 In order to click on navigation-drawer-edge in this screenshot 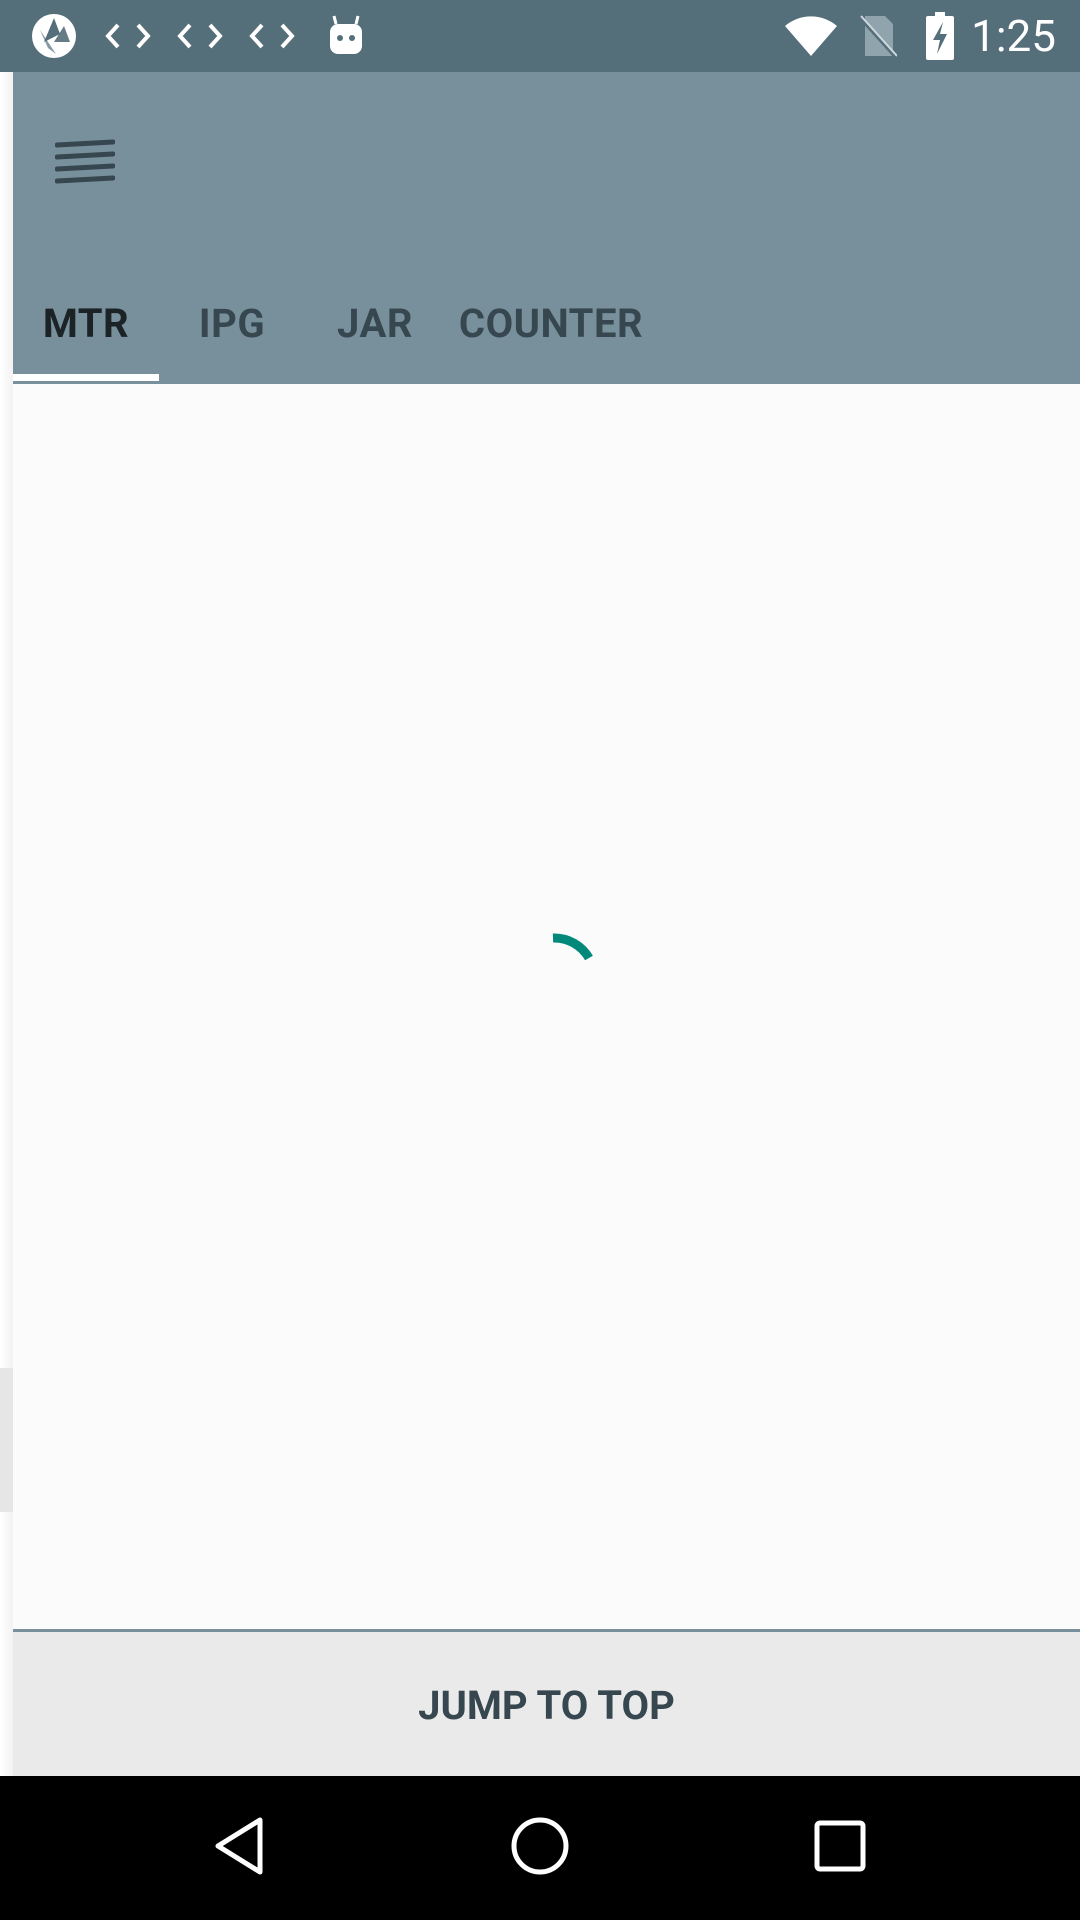, I will do `click(6, 924)`.